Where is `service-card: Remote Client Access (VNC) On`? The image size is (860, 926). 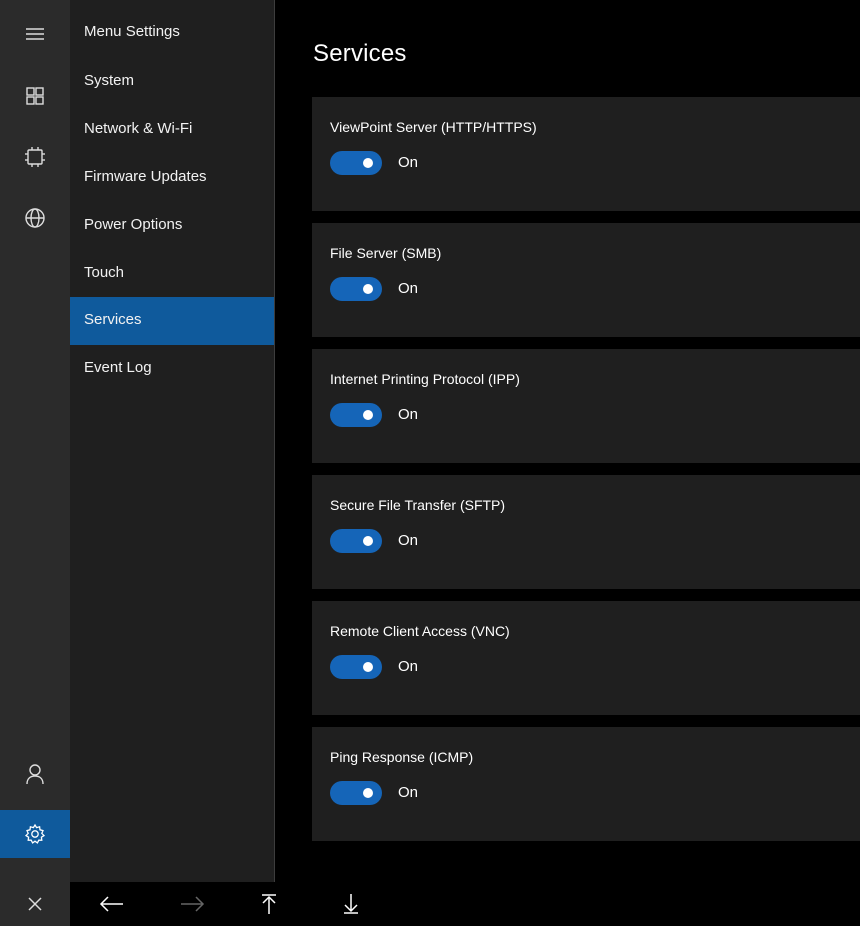 service-card: Remote Client Access (VNC) On is located at coordinates (586, 658).